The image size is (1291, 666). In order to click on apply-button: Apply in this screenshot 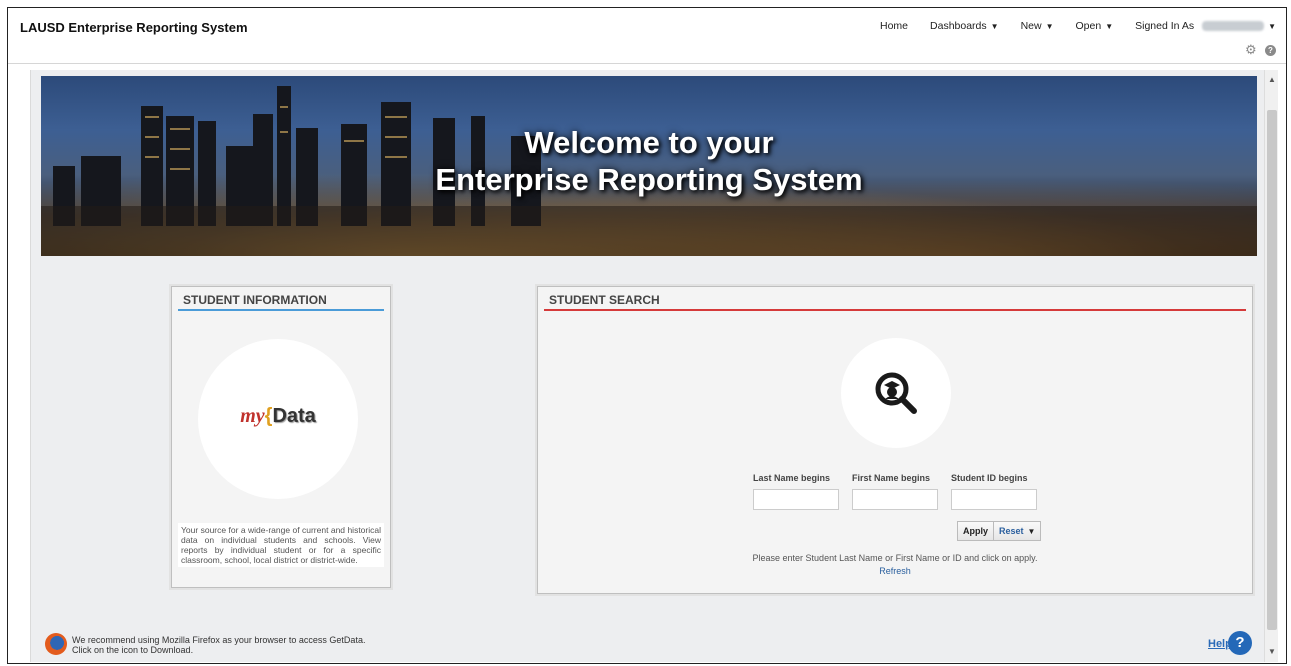, I will do `click(976, 531)`.